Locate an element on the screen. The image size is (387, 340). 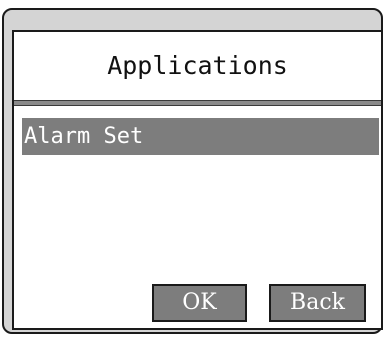
title-divider is located at coordinates (197, 103).